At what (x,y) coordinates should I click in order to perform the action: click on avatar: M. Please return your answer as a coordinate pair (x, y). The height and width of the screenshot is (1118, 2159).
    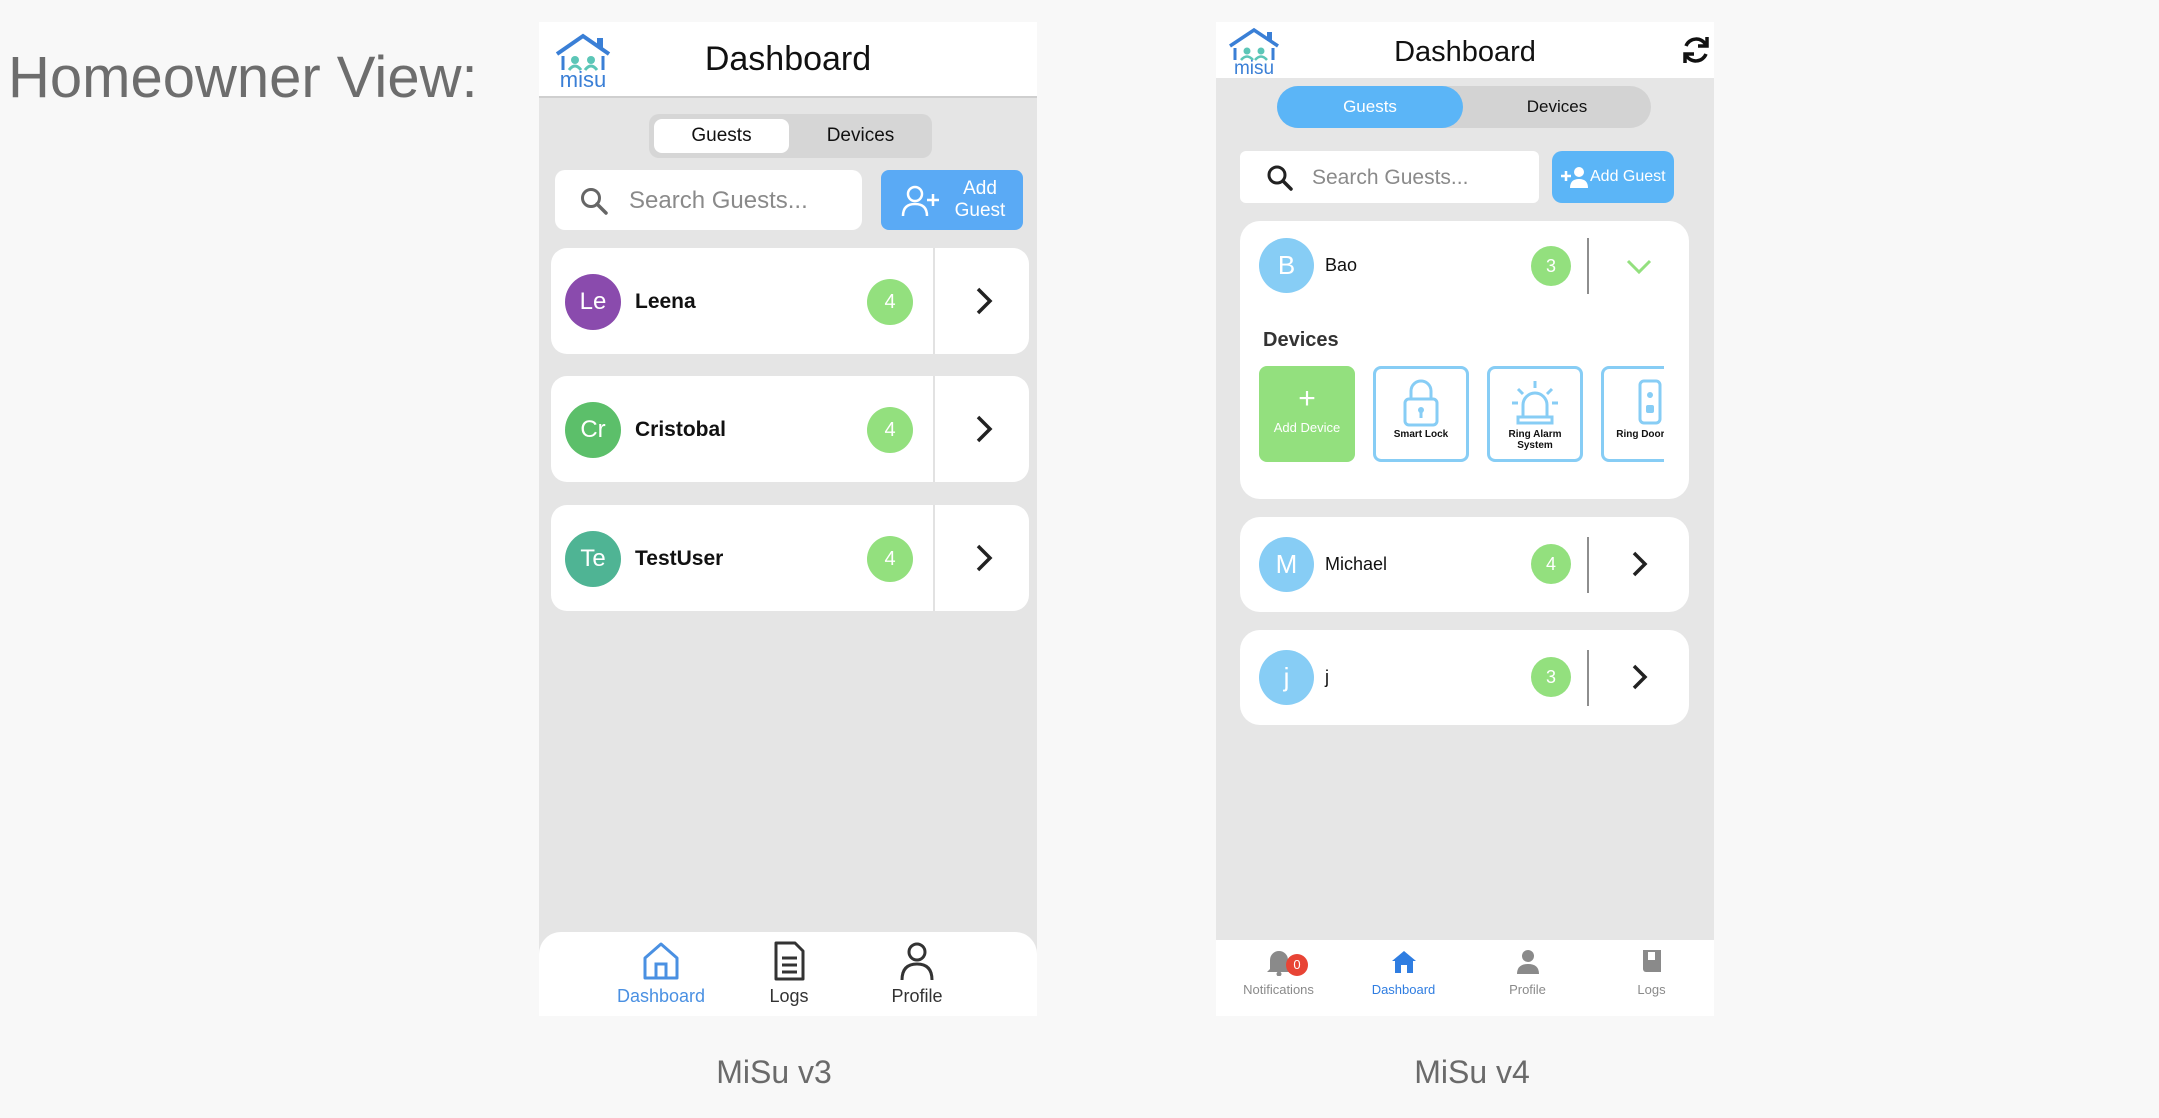
    Looking at the image, I should click on (1286, 564).